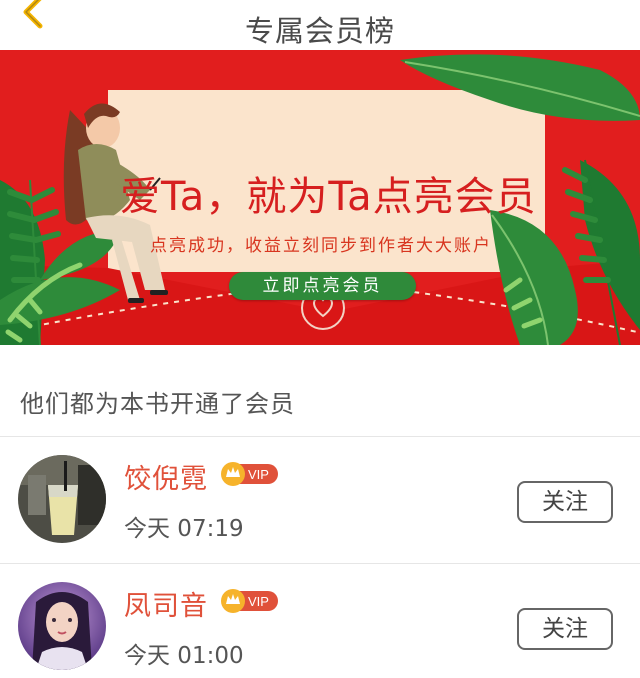 The width and height of the screenshot is (640, 678). I want to click on top-bar: 专属会员榜, so click(320, 26).